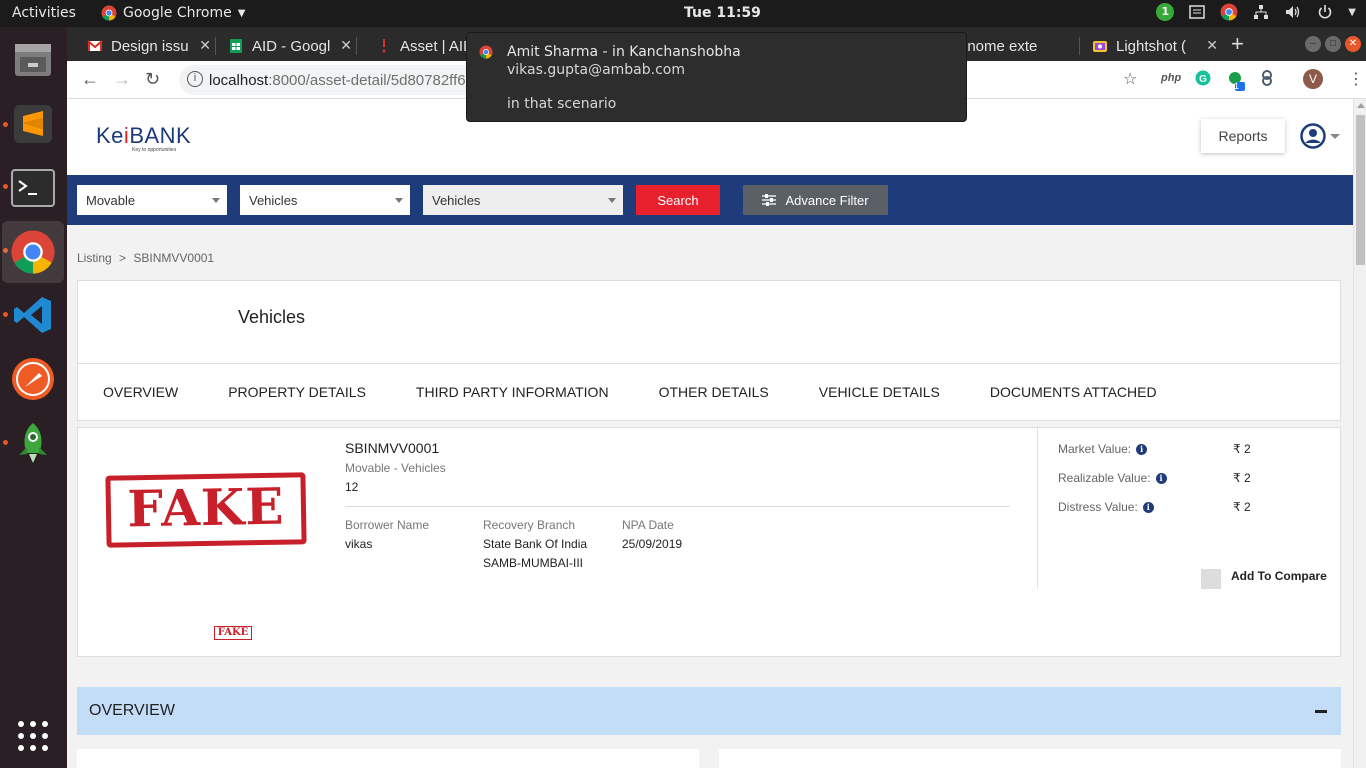 The height and width of the screenshot is (768, 1366). What do you see at coordinates (1197, 12) in the screenshot?
I see `clipboard-icon` at bounding box center [1197, 12].